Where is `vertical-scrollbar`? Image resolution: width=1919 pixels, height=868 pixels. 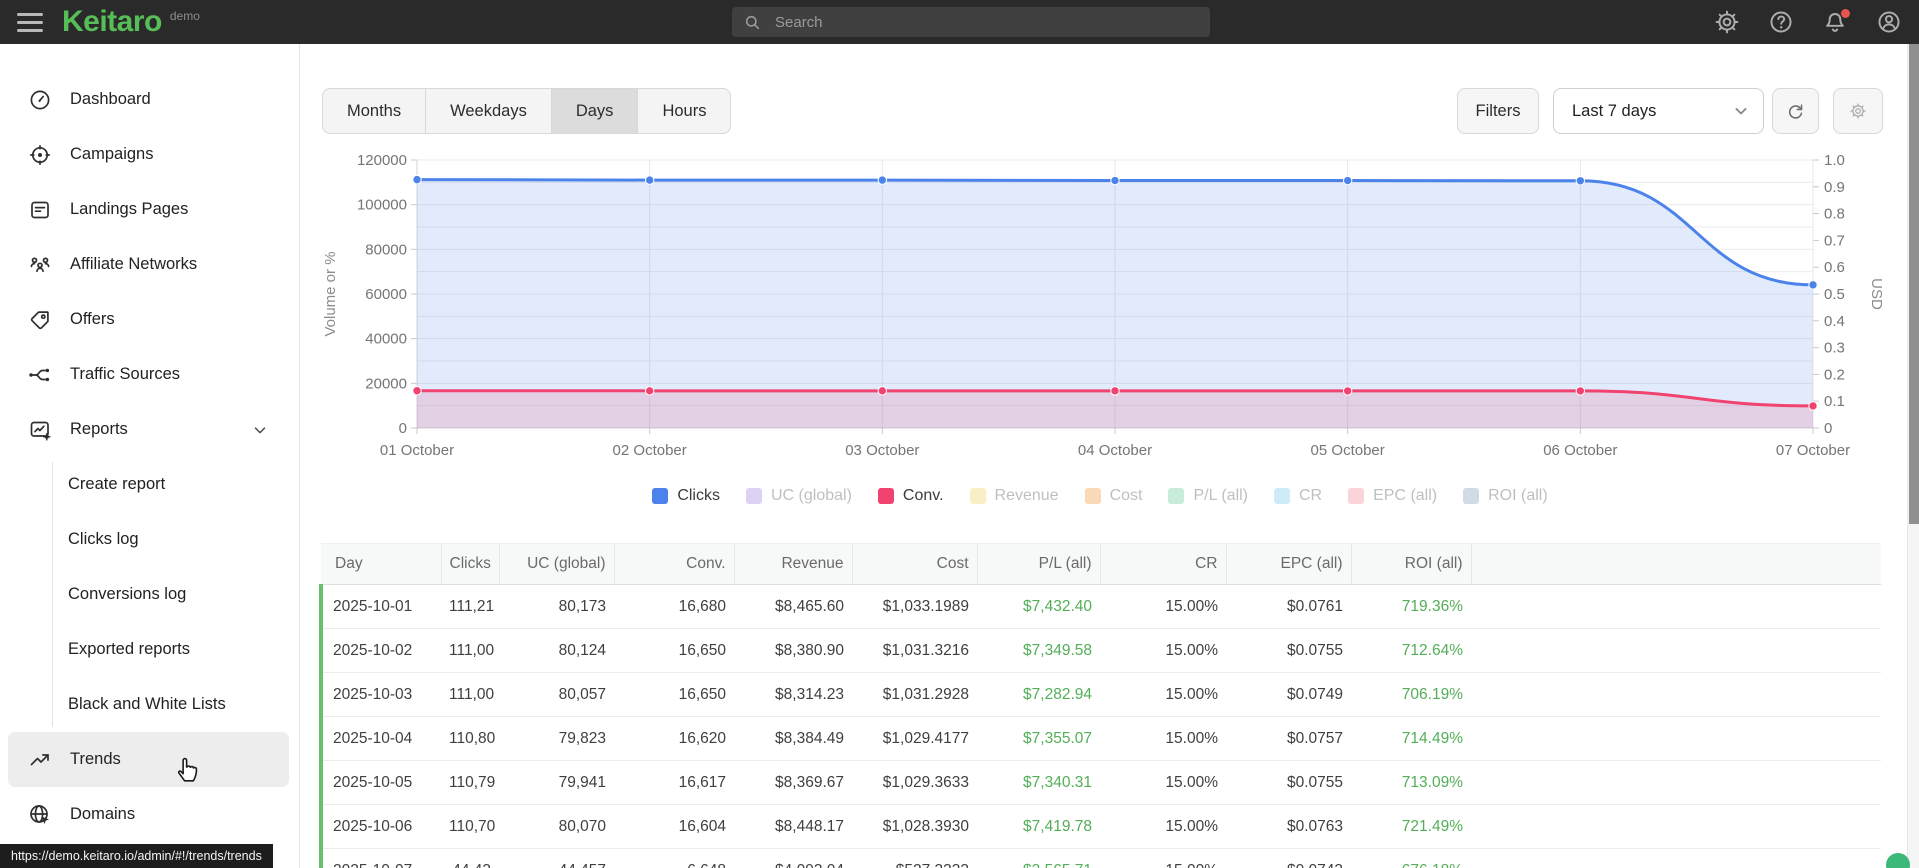
vertical-scrollbar is located at coordinates (1913, 456).